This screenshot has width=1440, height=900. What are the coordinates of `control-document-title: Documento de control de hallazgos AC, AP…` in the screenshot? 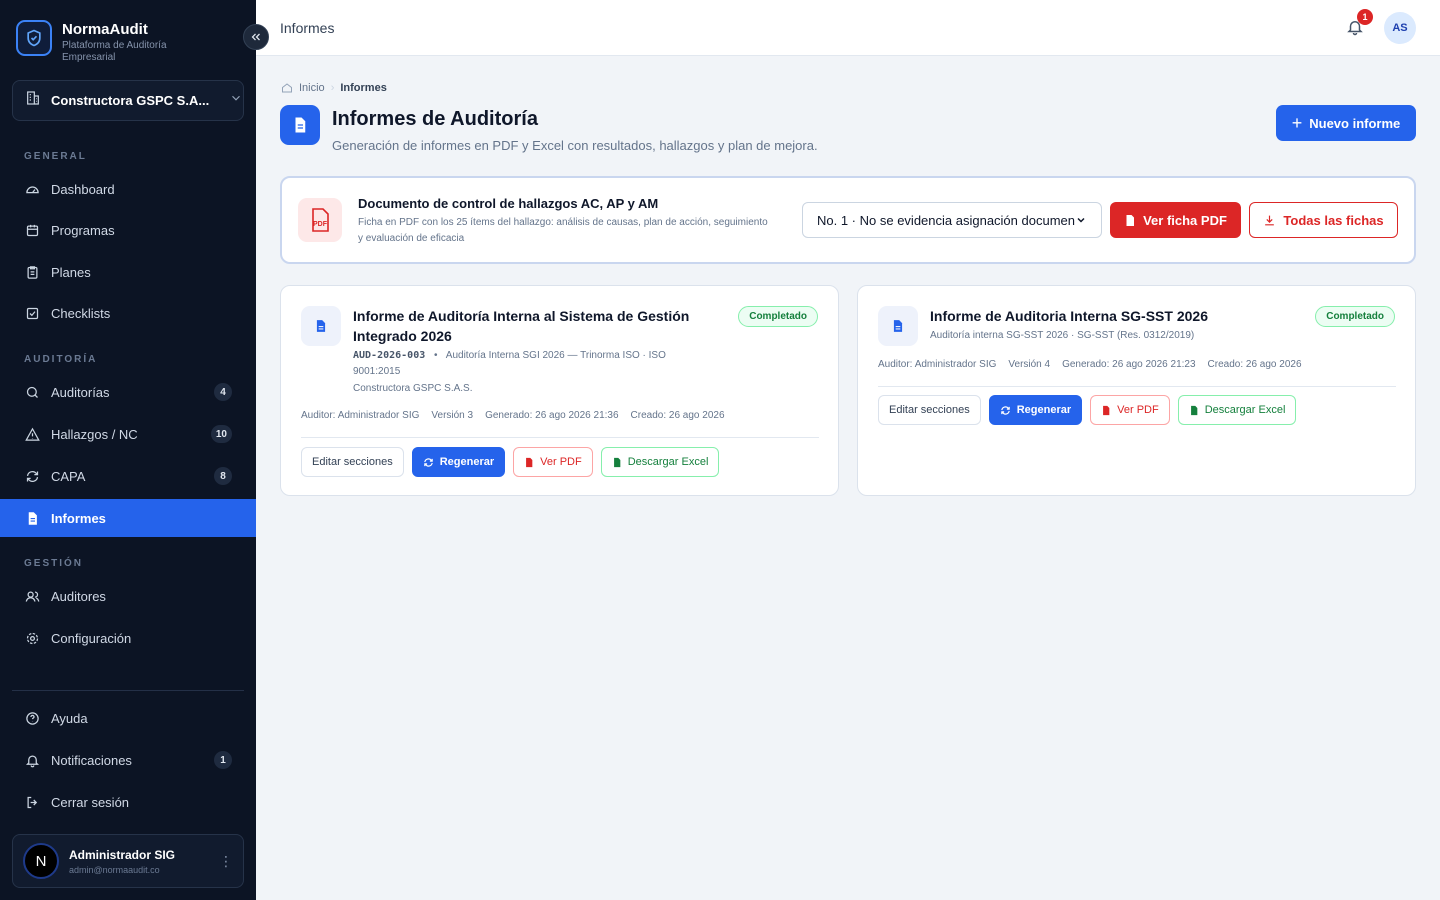 It's located at (508, 203).